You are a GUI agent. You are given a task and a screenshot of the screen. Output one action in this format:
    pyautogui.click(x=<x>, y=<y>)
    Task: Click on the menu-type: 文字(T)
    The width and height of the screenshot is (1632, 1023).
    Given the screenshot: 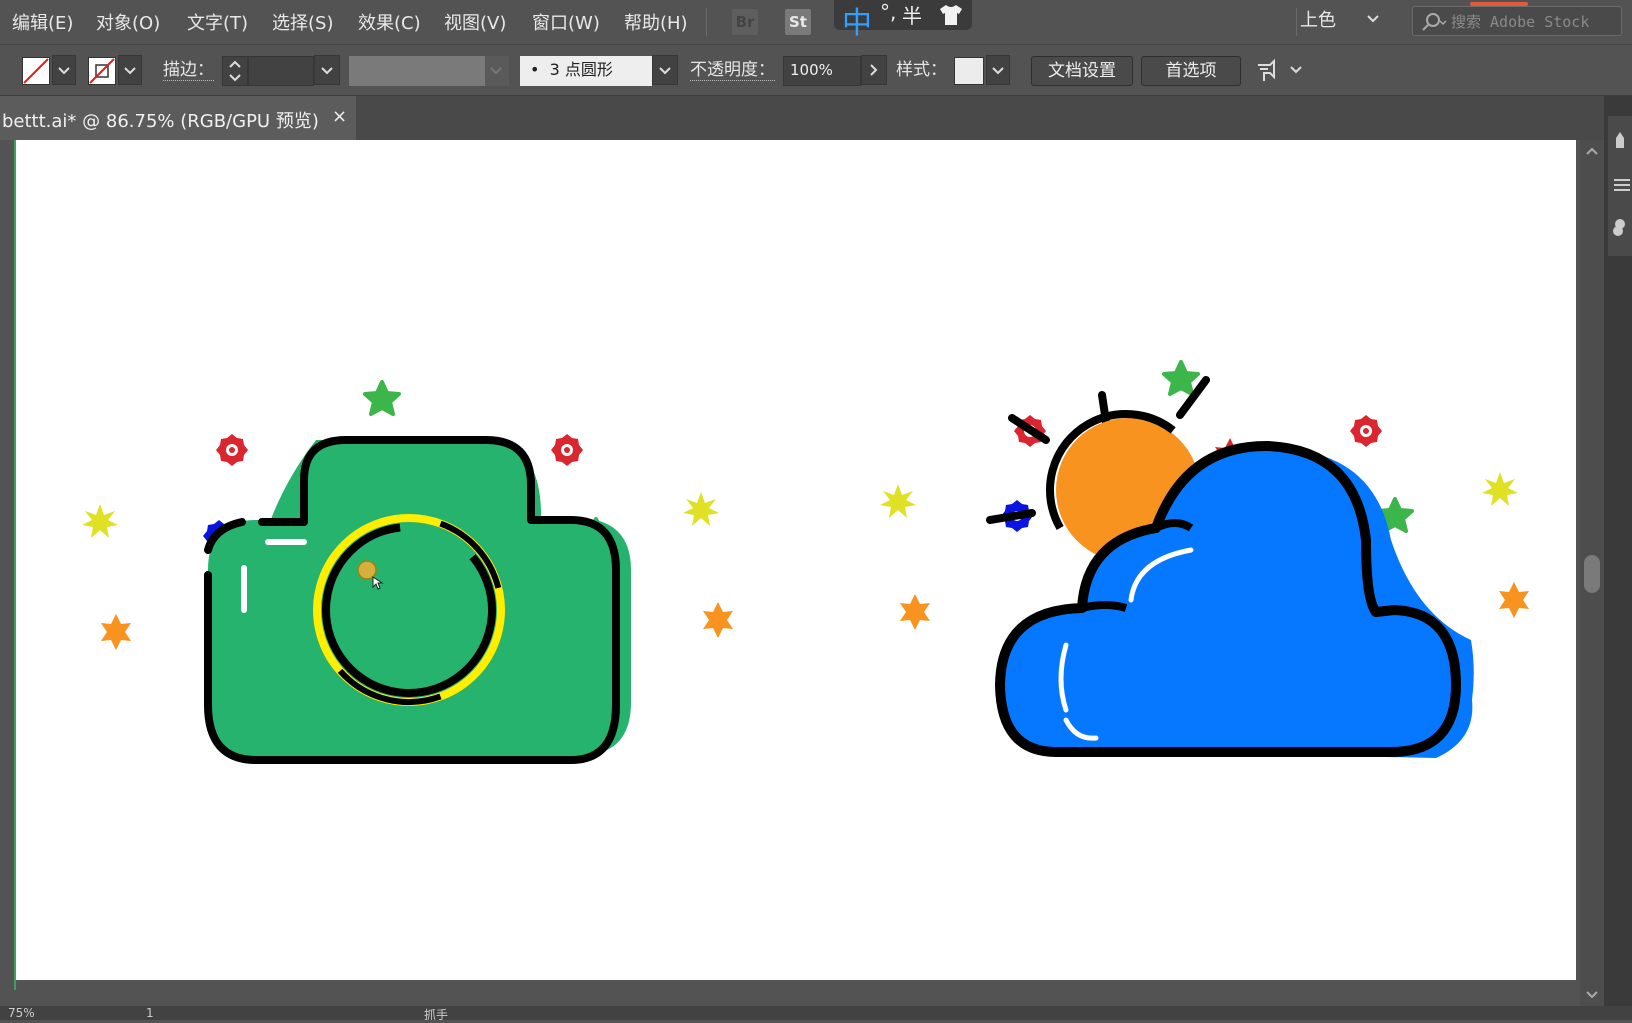 What is the action you would take?
    pyautogui.click(x=217, y=22)
    